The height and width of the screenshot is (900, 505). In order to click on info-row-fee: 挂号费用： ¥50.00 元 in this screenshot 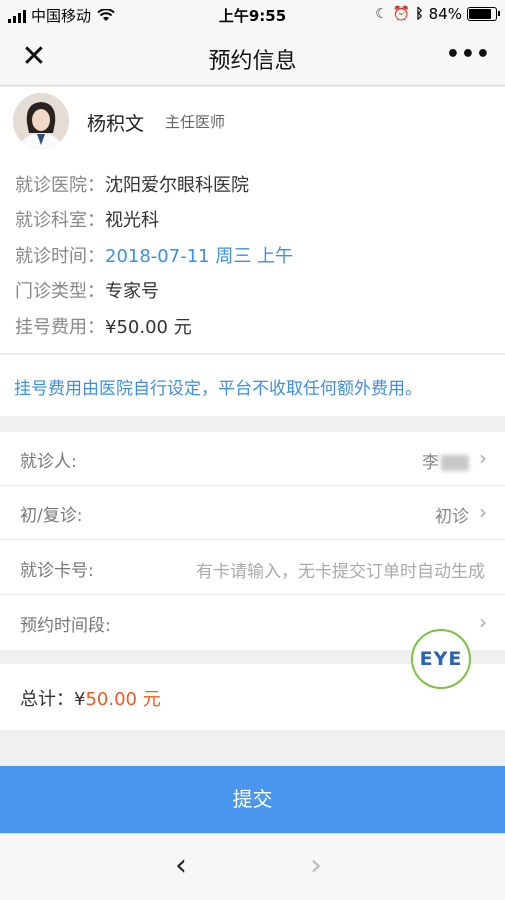, I will do `click(103, 326)`.